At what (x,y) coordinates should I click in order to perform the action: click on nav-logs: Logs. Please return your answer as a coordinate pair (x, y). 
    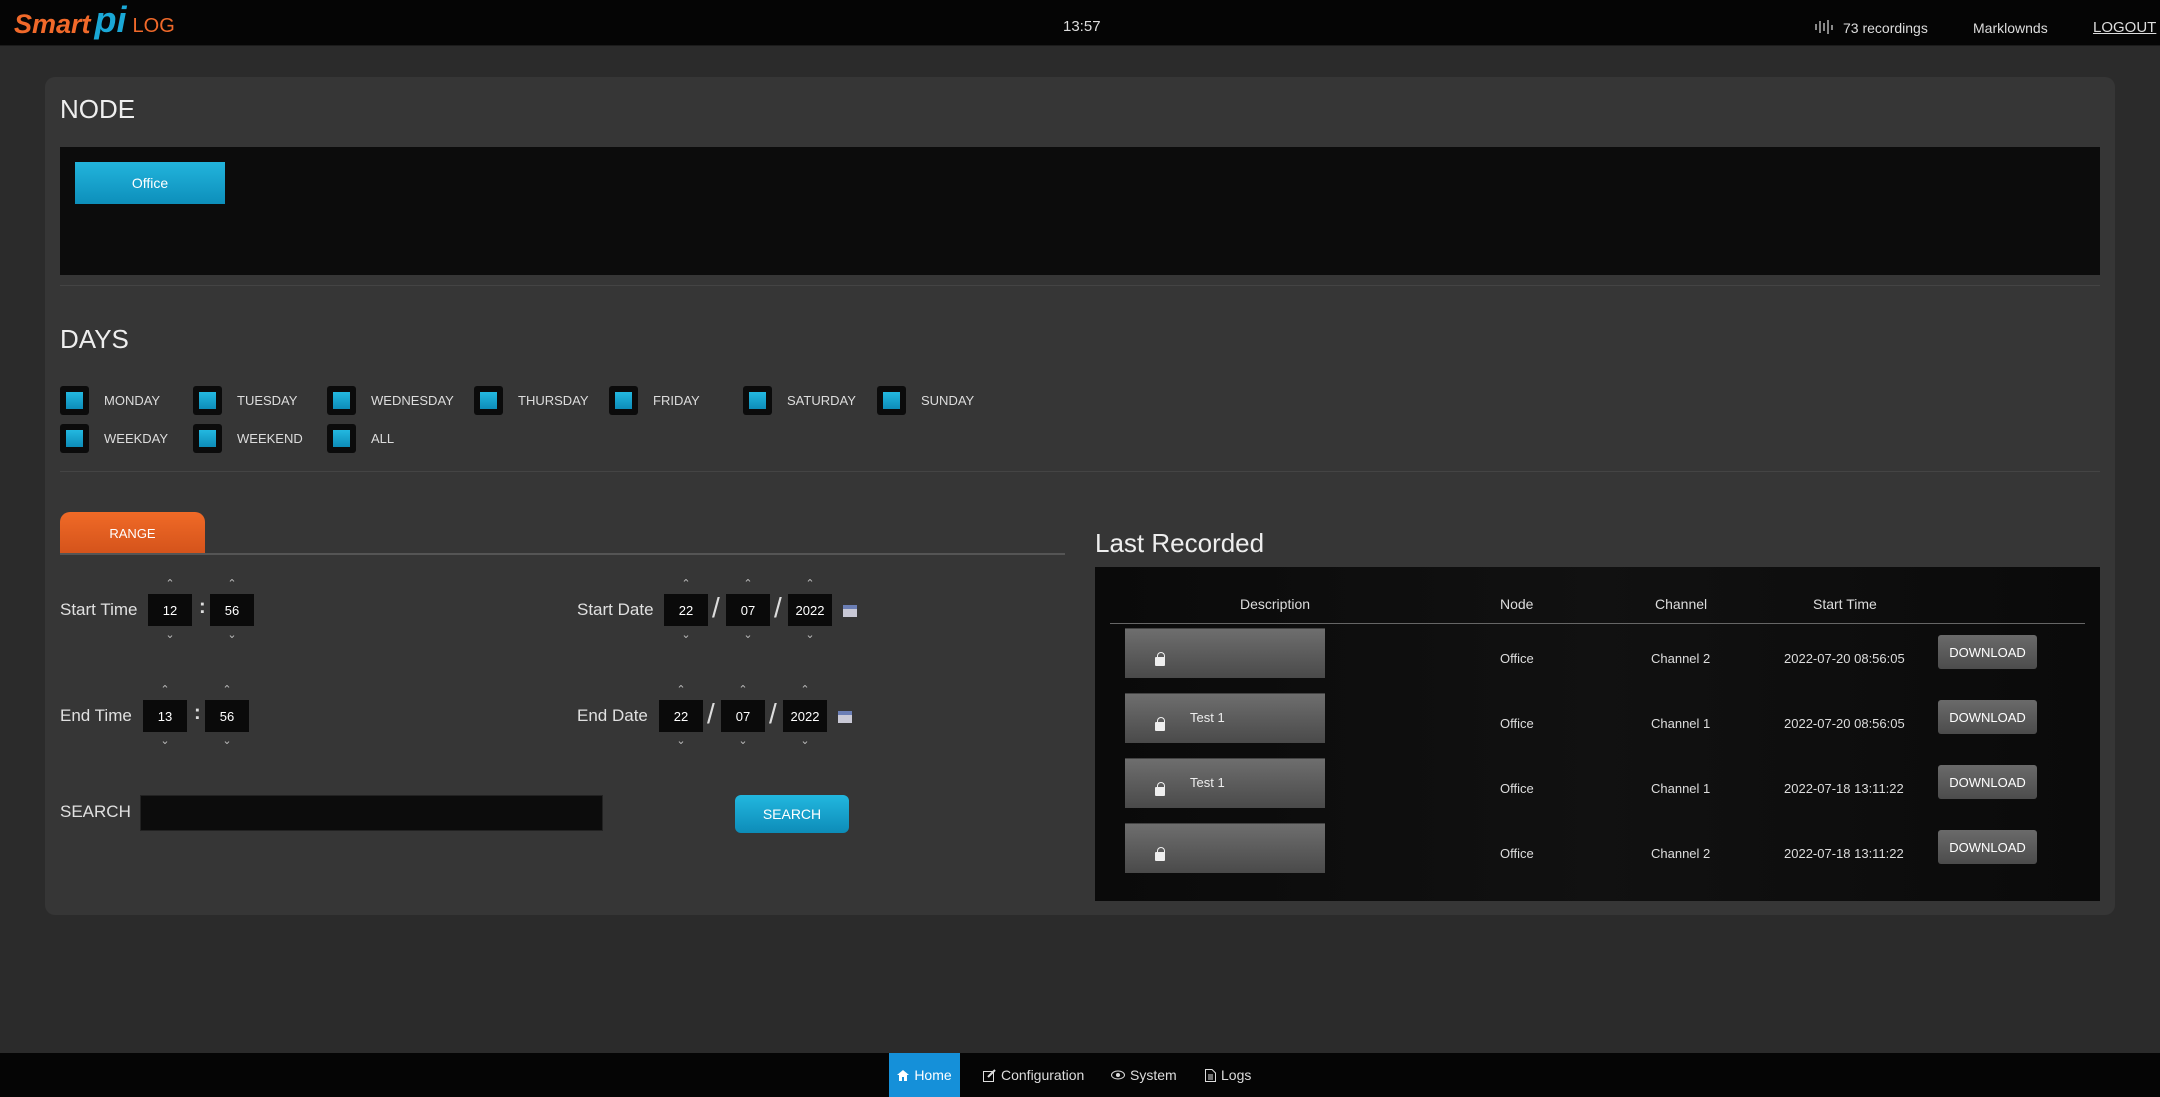
    Looking at the image, I should click on (1228, 1075).